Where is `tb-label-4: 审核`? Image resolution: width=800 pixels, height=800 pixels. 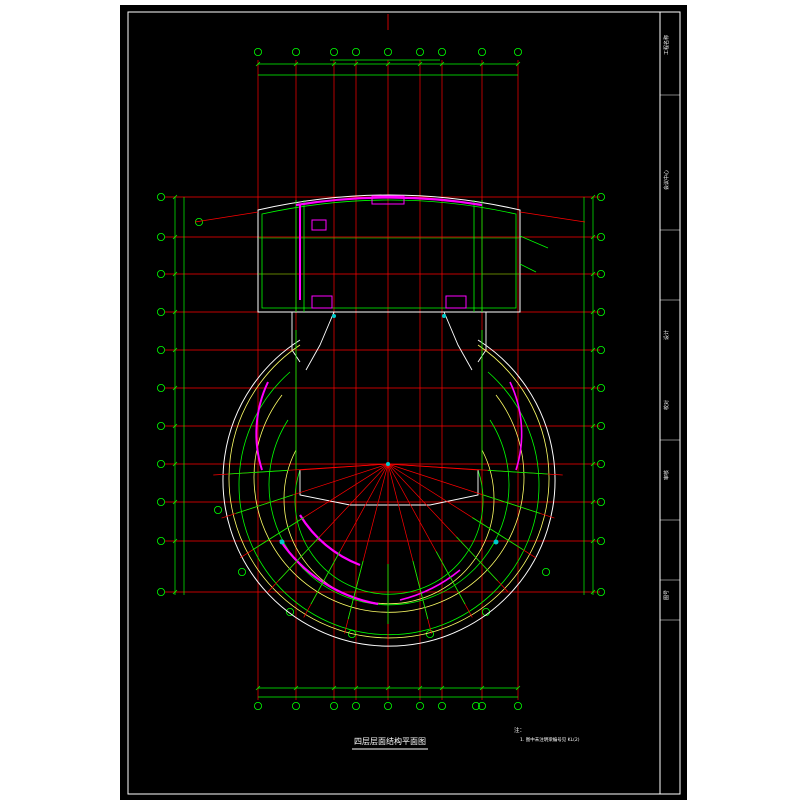
tb-label-4: 审核 is located at coordinates (666, 475).